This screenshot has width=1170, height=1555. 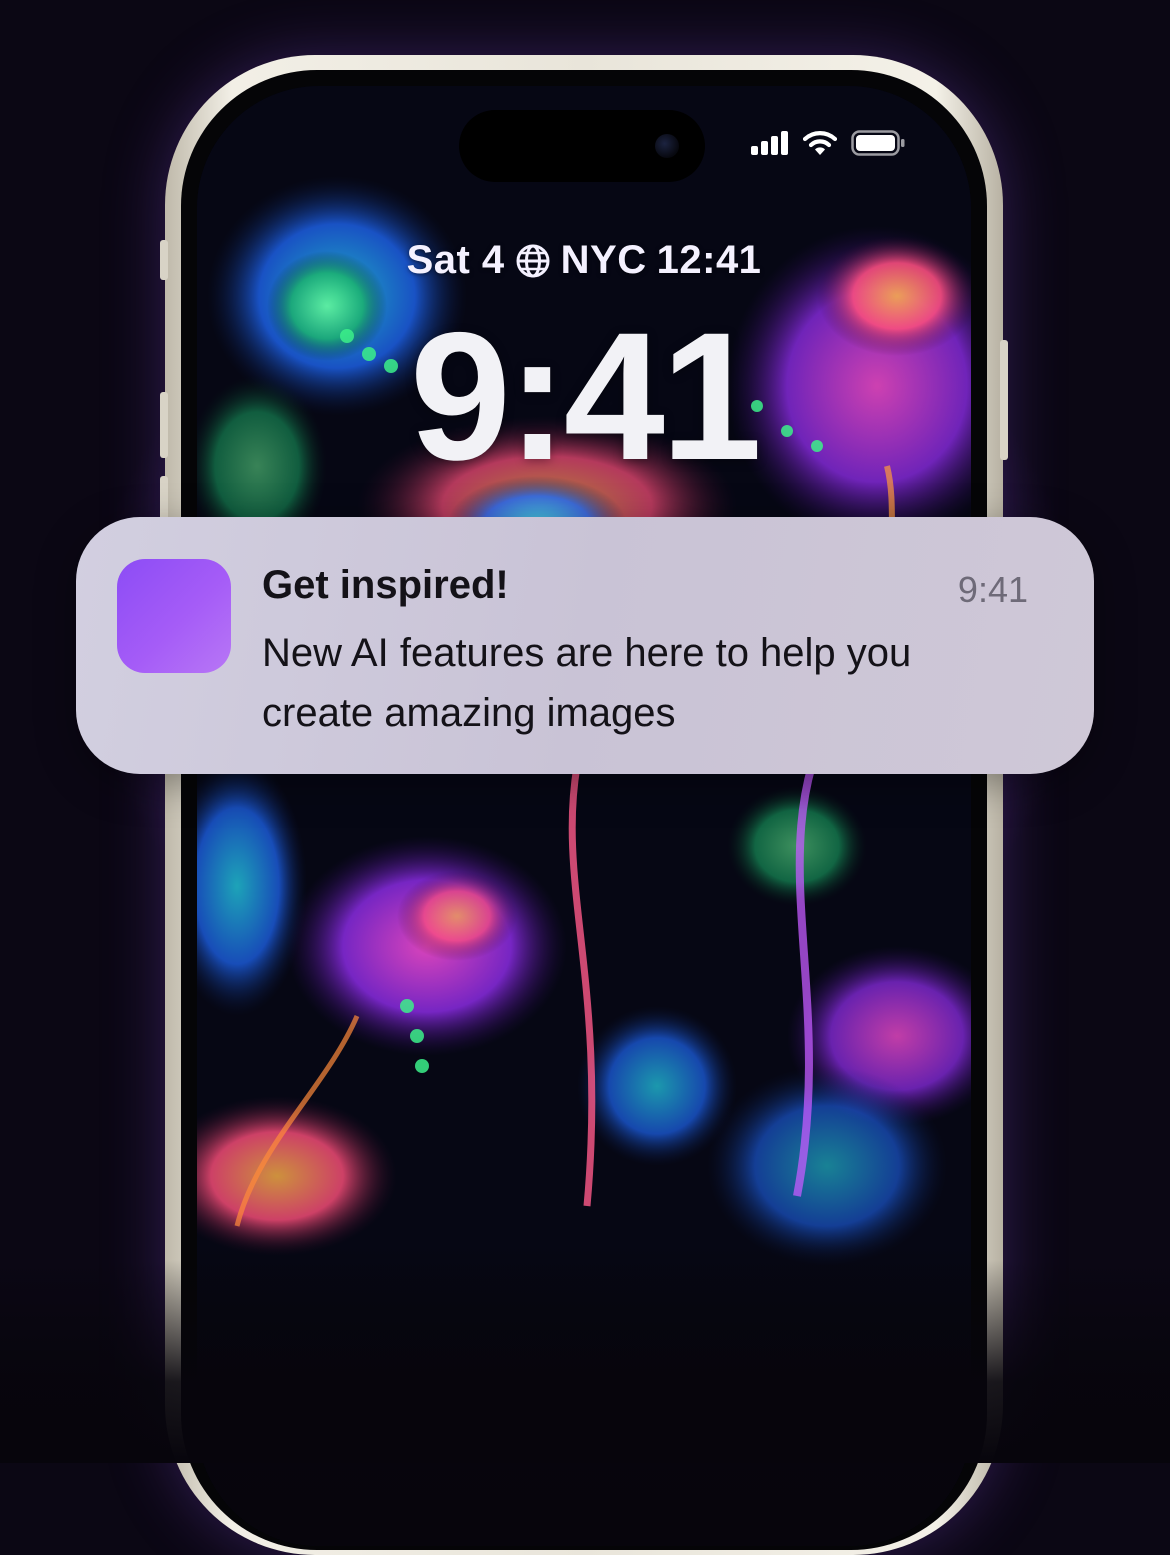 I want to click on power-button, so click(x=1004, y=400).